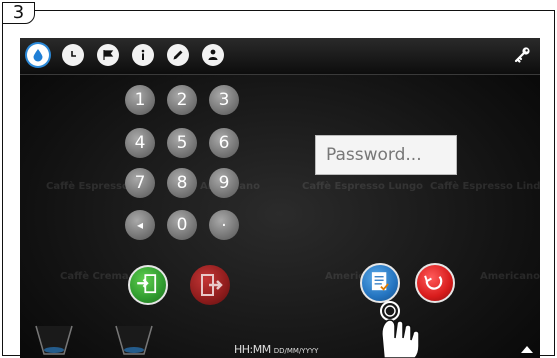  I want to click on keypad-key: 3, so click(224, 100).